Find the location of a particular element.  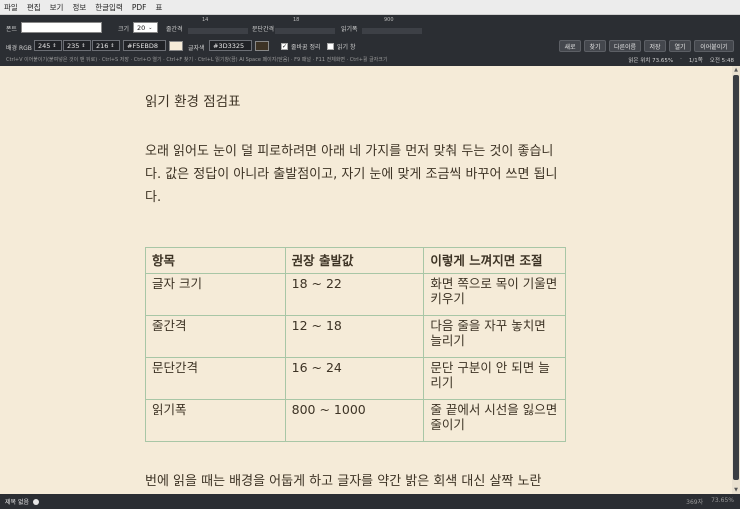

table-header-row: 항목 권장 출발값 이렇게 느껴지면 조절 is located at coordinates (355, 260).